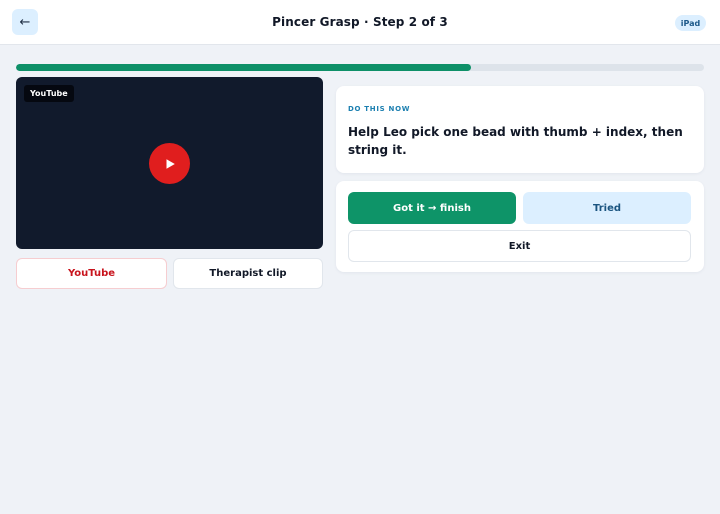 The height and width of the screenshot is (514, 720). I want to click on device-badge: iPad, so click(690, 23).